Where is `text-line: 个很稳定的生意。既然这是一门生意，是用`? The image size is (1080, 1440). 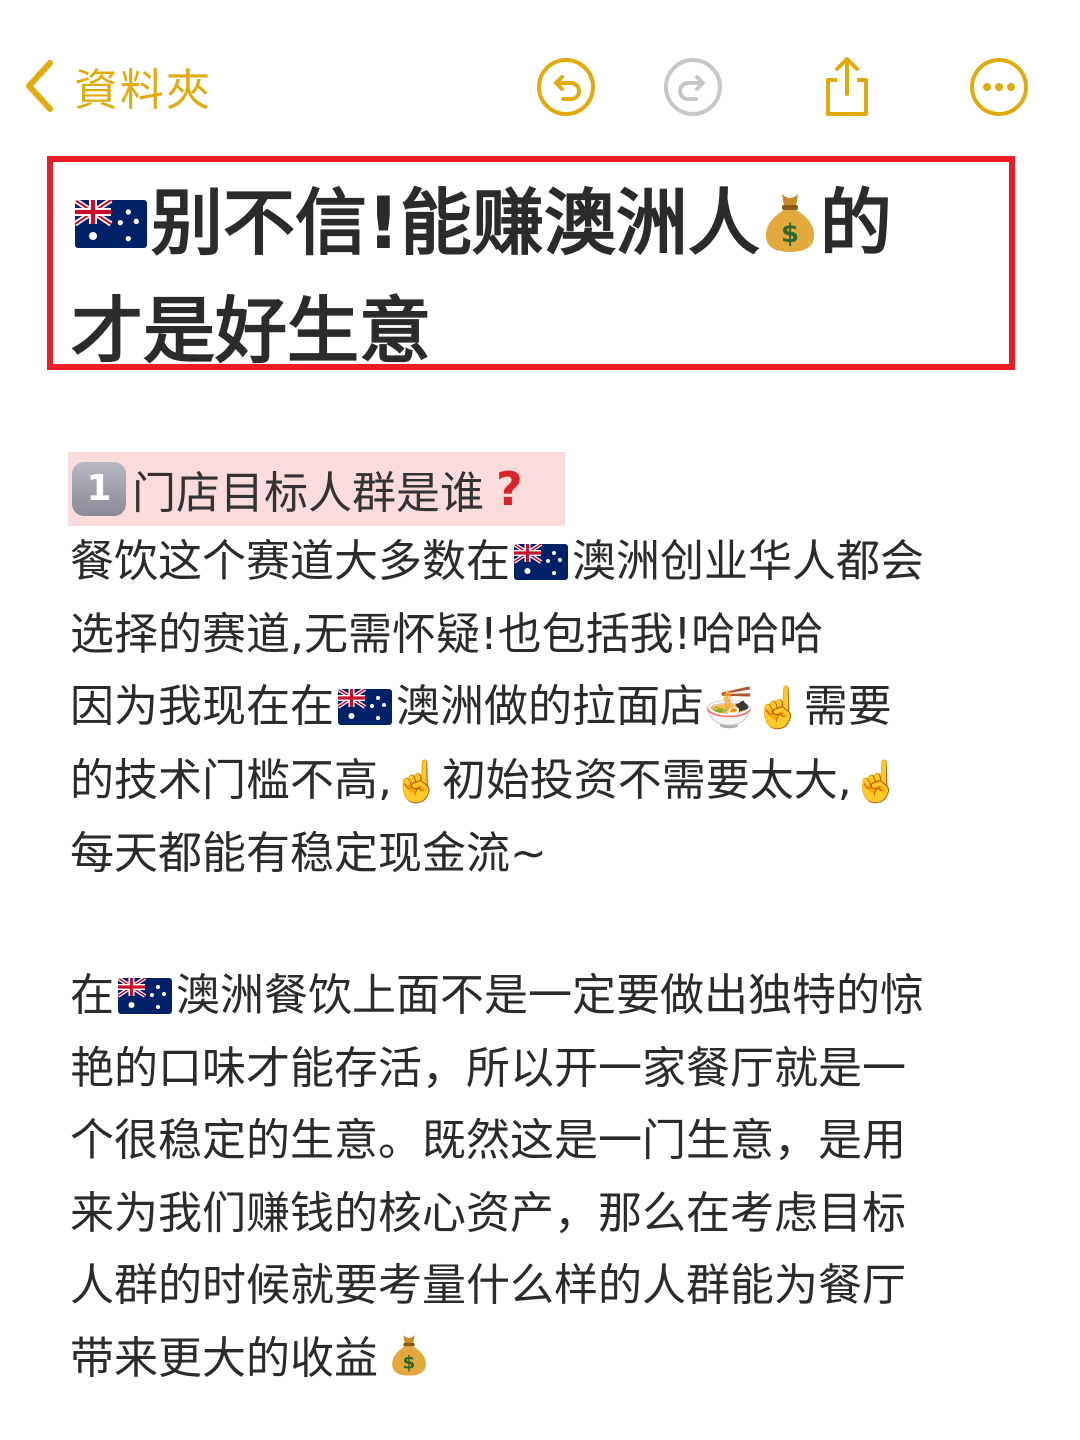 text-line: 个很稳定的生意。既然这是一门生意，是用 is located at coordinates (488, 1140).